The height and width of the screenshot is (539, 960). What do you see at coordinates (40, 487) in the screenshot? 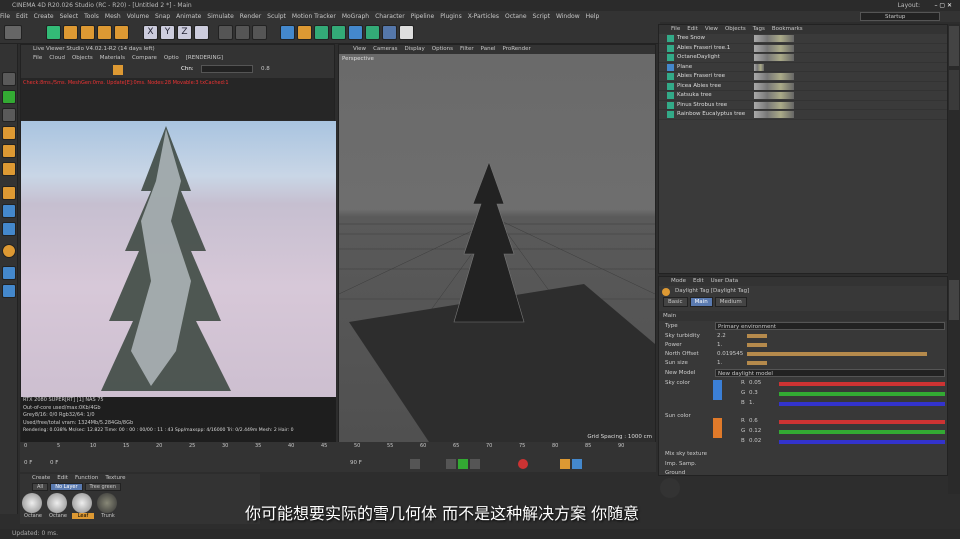
I see `filter-all: All` at bounding box center [40, 487].